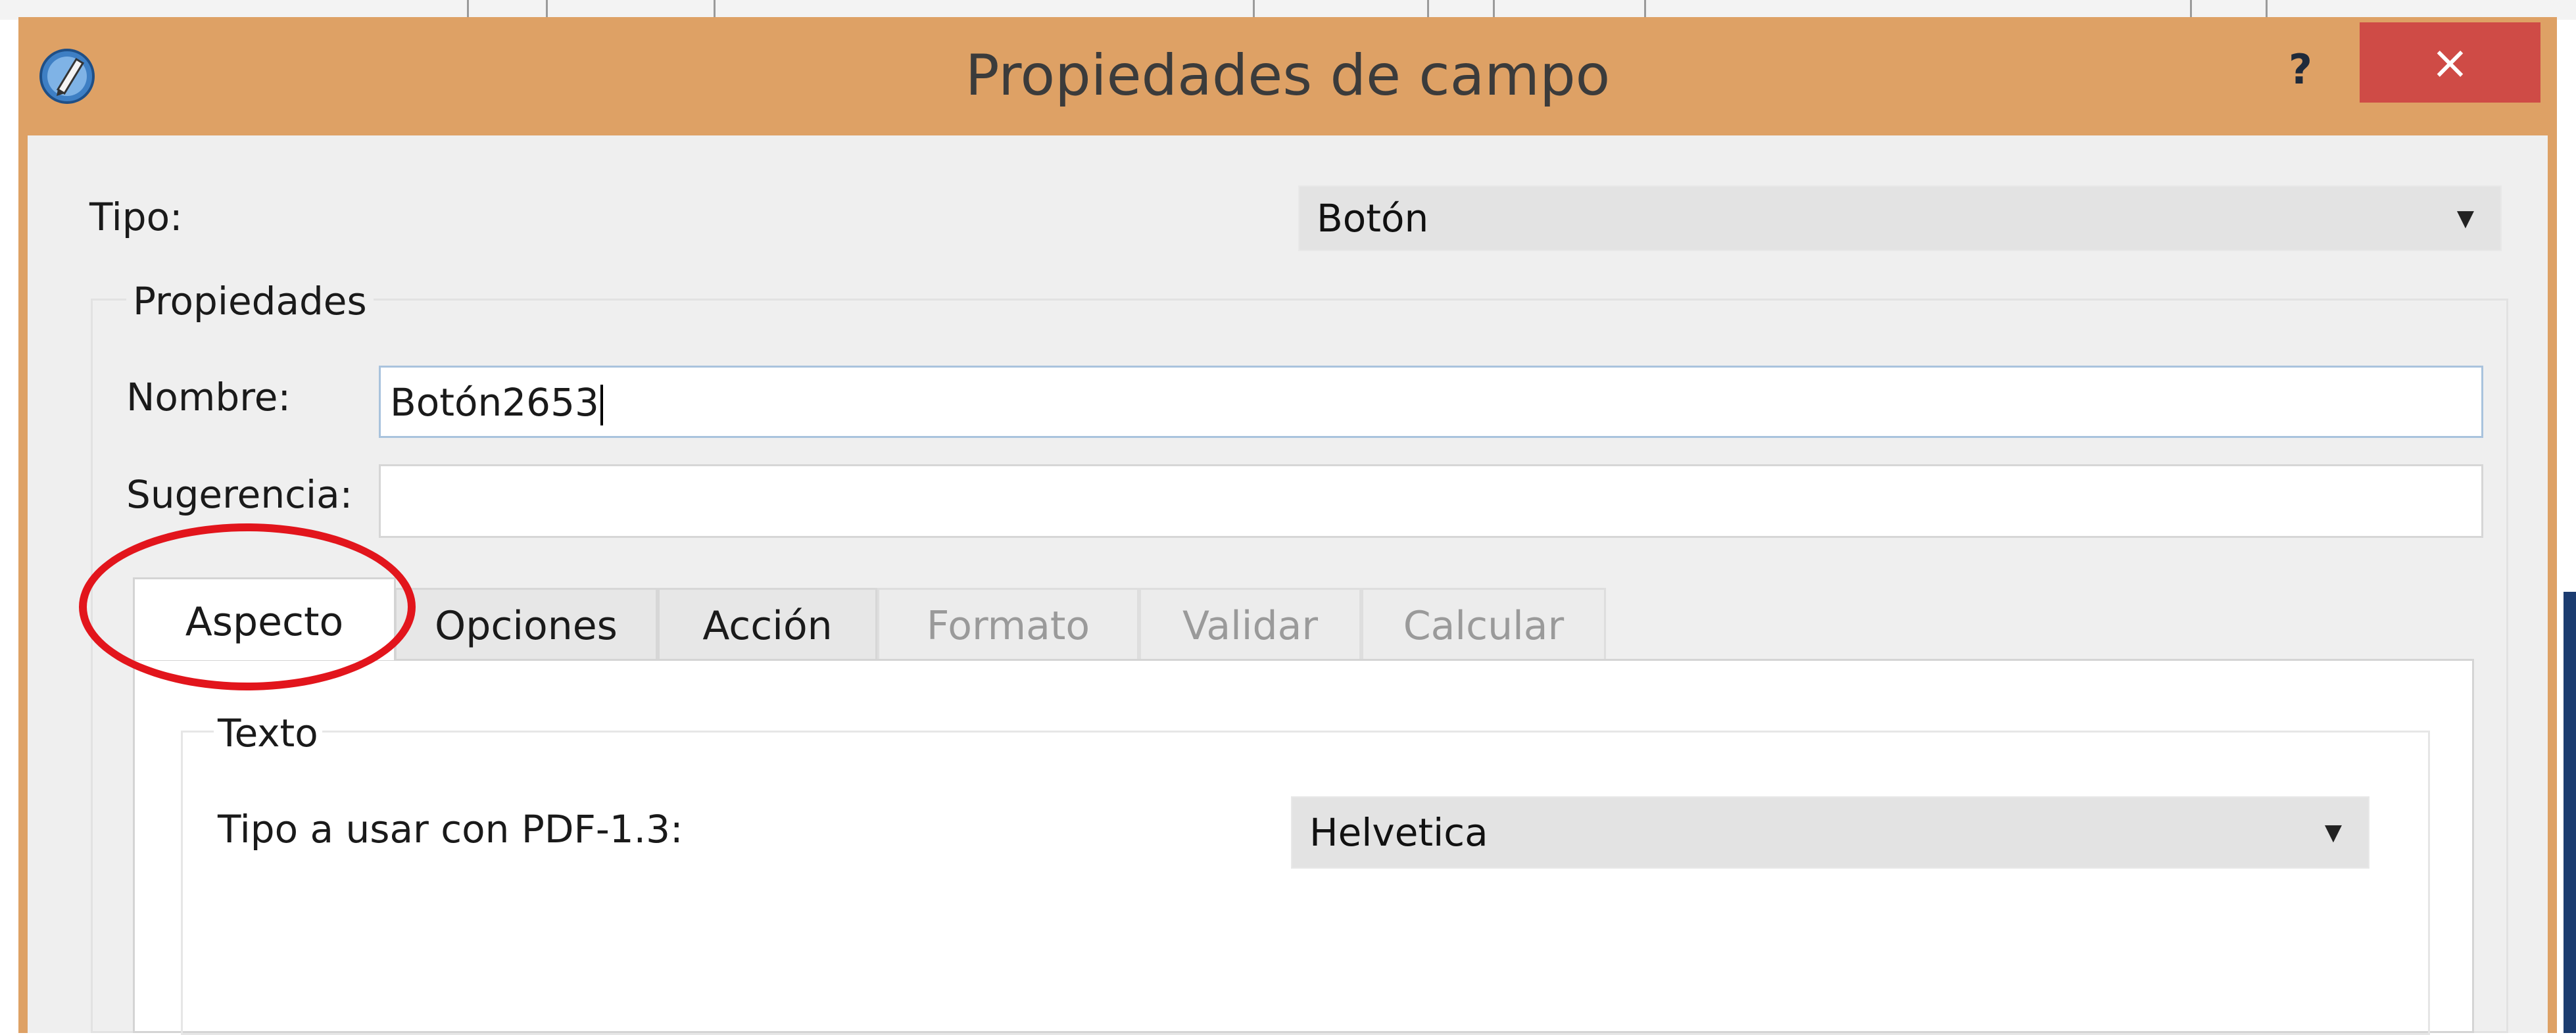  Describe the element at coordinates (1484, 624) in the screenshot. I see `tab-calcular: Calcular` at that location.